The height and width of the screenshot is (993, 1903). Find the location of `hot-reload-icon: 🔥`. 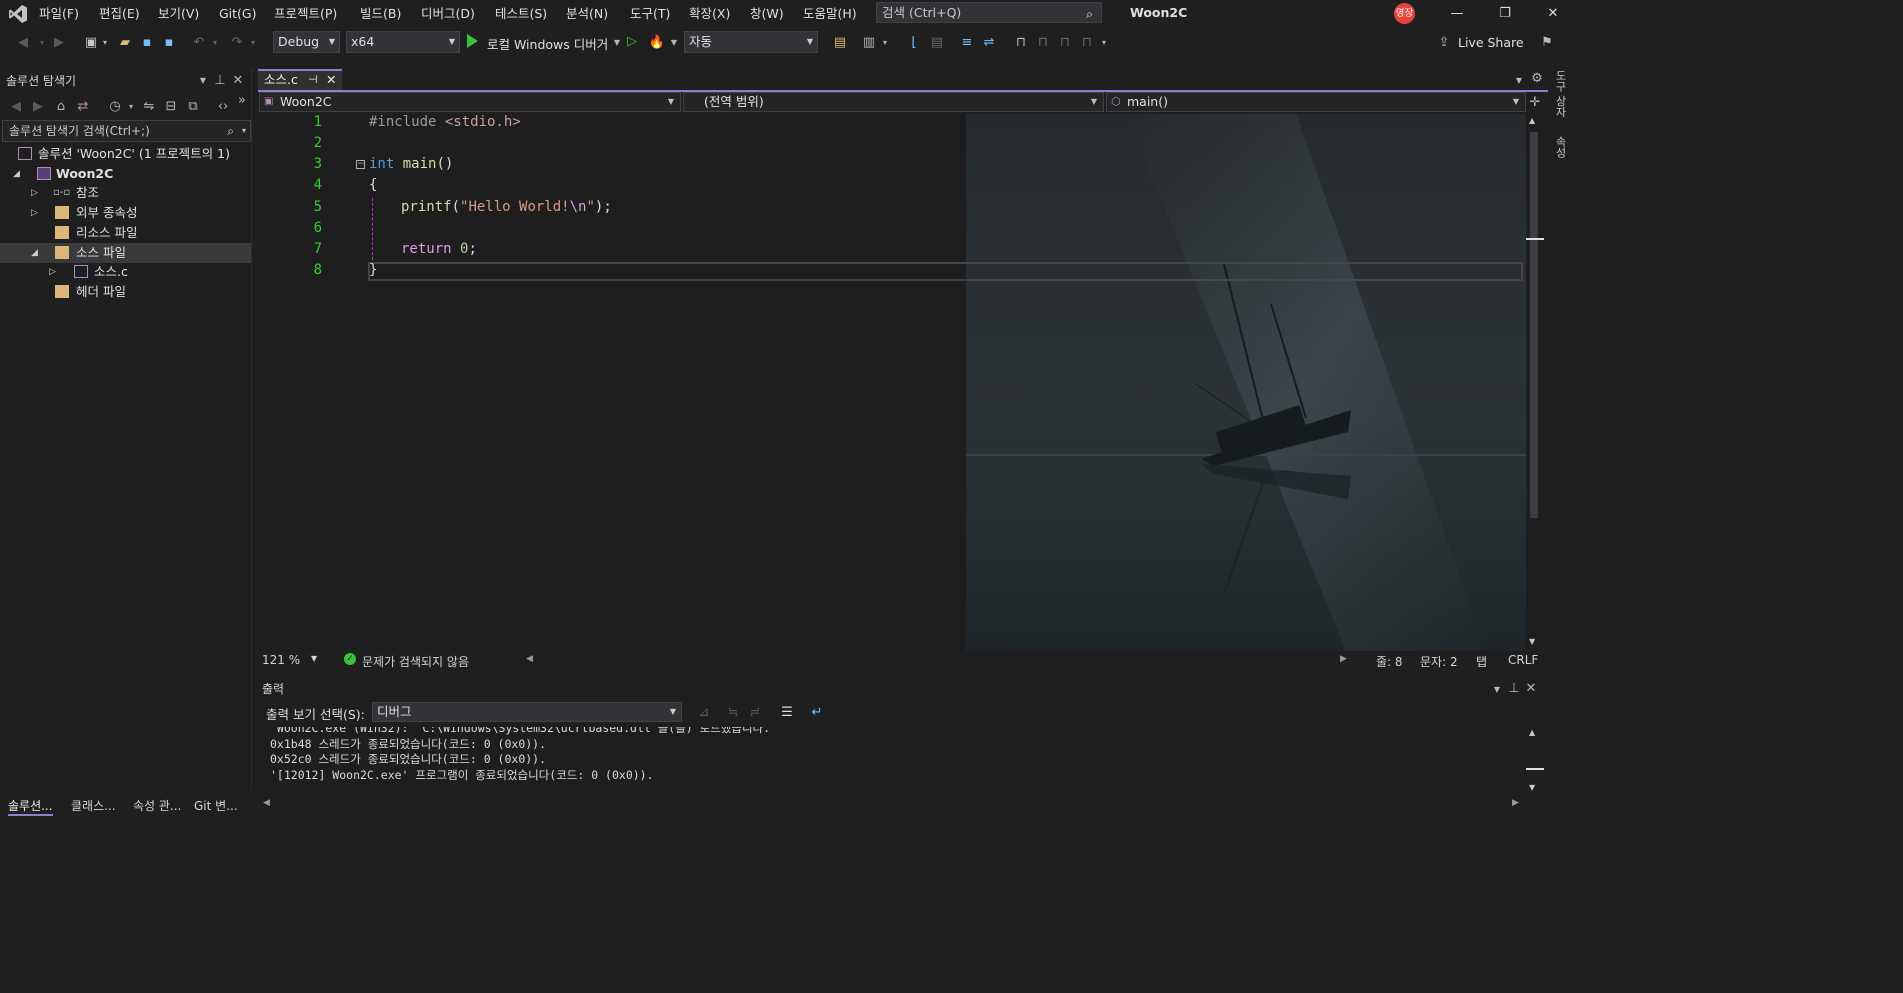

hot-reload-icon: 🔥 is located at coordinates (657, 43).